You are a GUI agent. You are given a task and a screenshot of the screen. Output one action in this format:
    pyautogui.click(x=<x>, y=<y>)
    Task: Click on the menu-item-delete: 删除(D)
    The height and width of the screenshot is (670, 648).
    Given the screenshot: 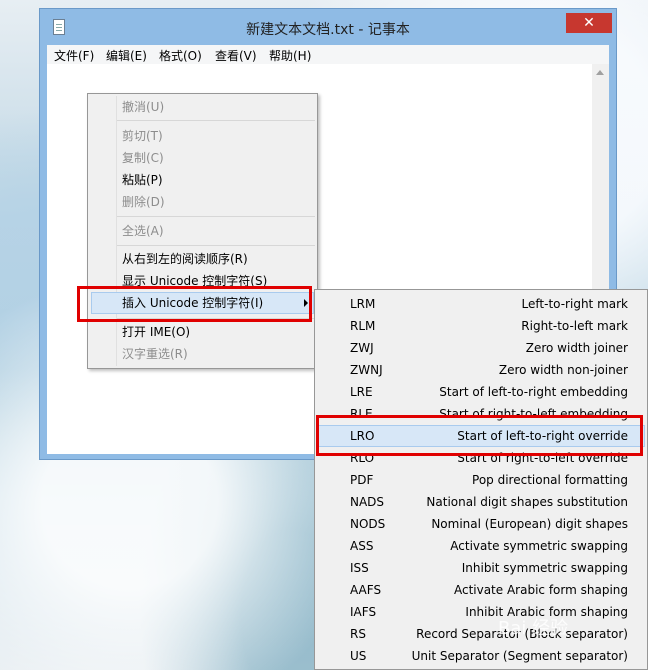 What is the action you would take?
    pyautogui.click(x=143, y=202)
    